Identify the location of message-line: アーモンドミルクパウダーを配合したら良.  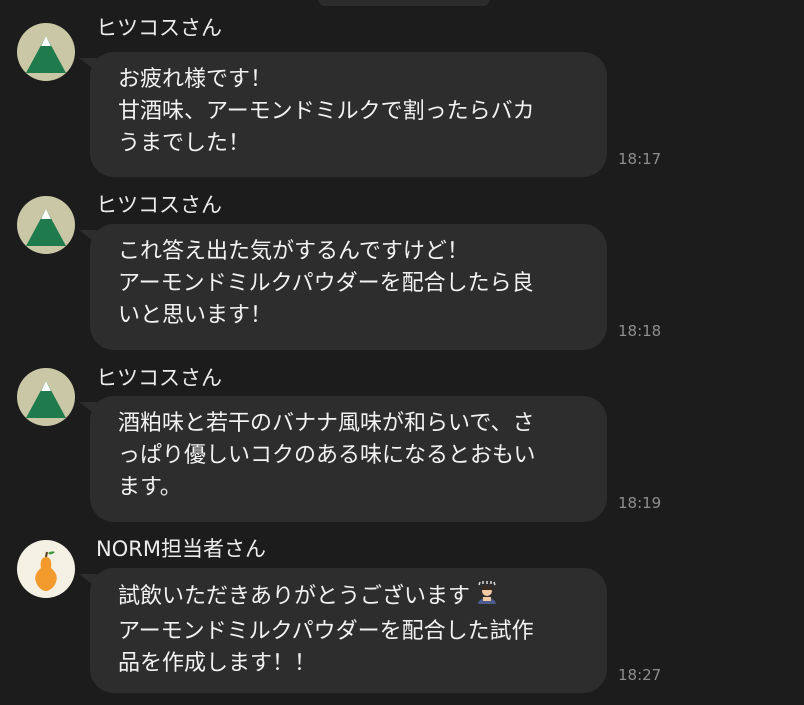
(326, 283).